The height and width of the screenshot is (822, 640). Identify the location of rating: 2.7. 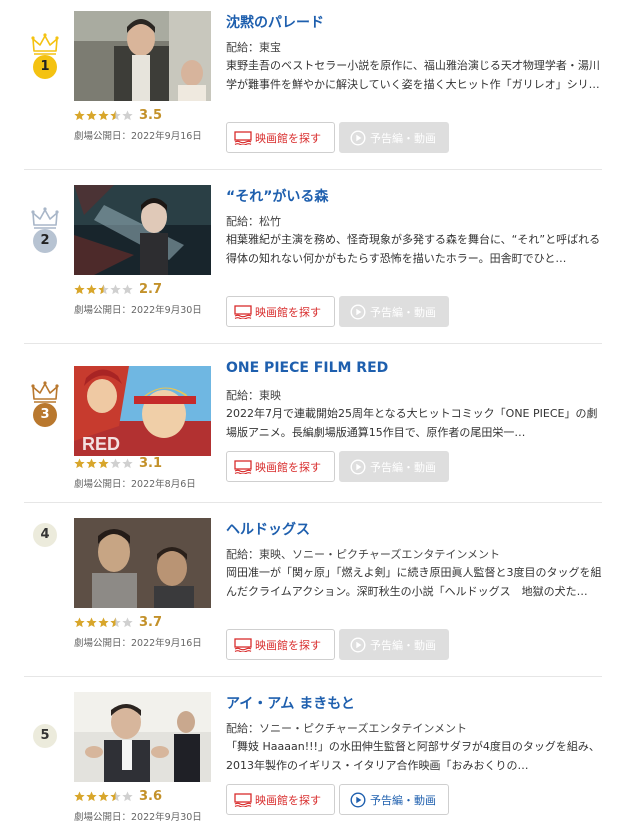
(118, 289).